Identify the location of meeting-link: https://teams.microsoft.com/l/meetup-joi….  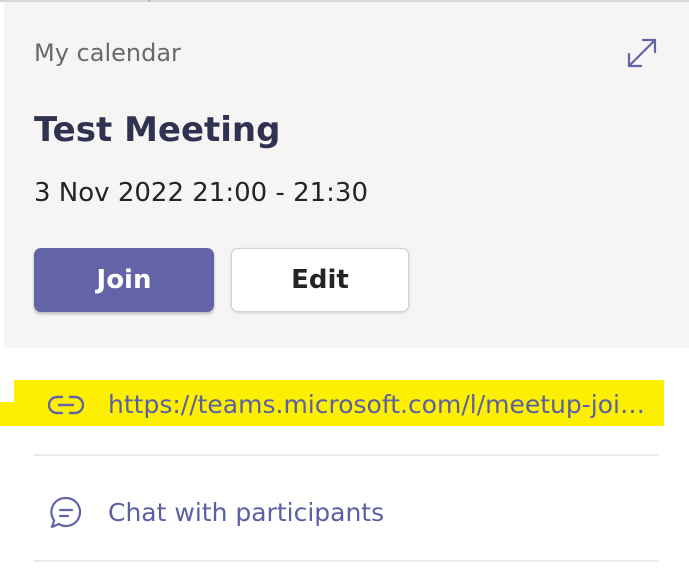
(383, 405).